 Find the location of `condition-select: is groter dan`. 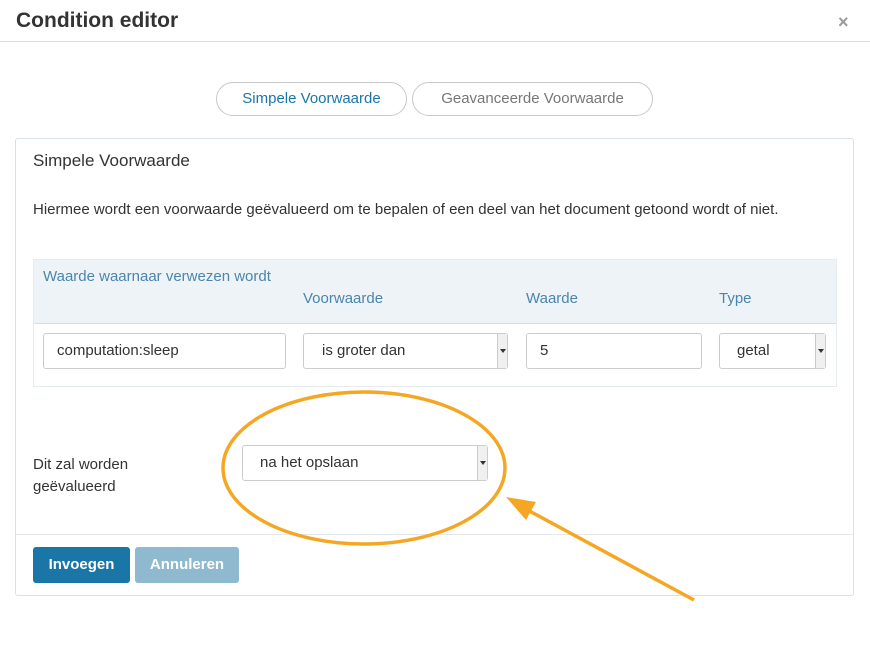

condition-select: is groter dan is located at coordinates (405, 351).